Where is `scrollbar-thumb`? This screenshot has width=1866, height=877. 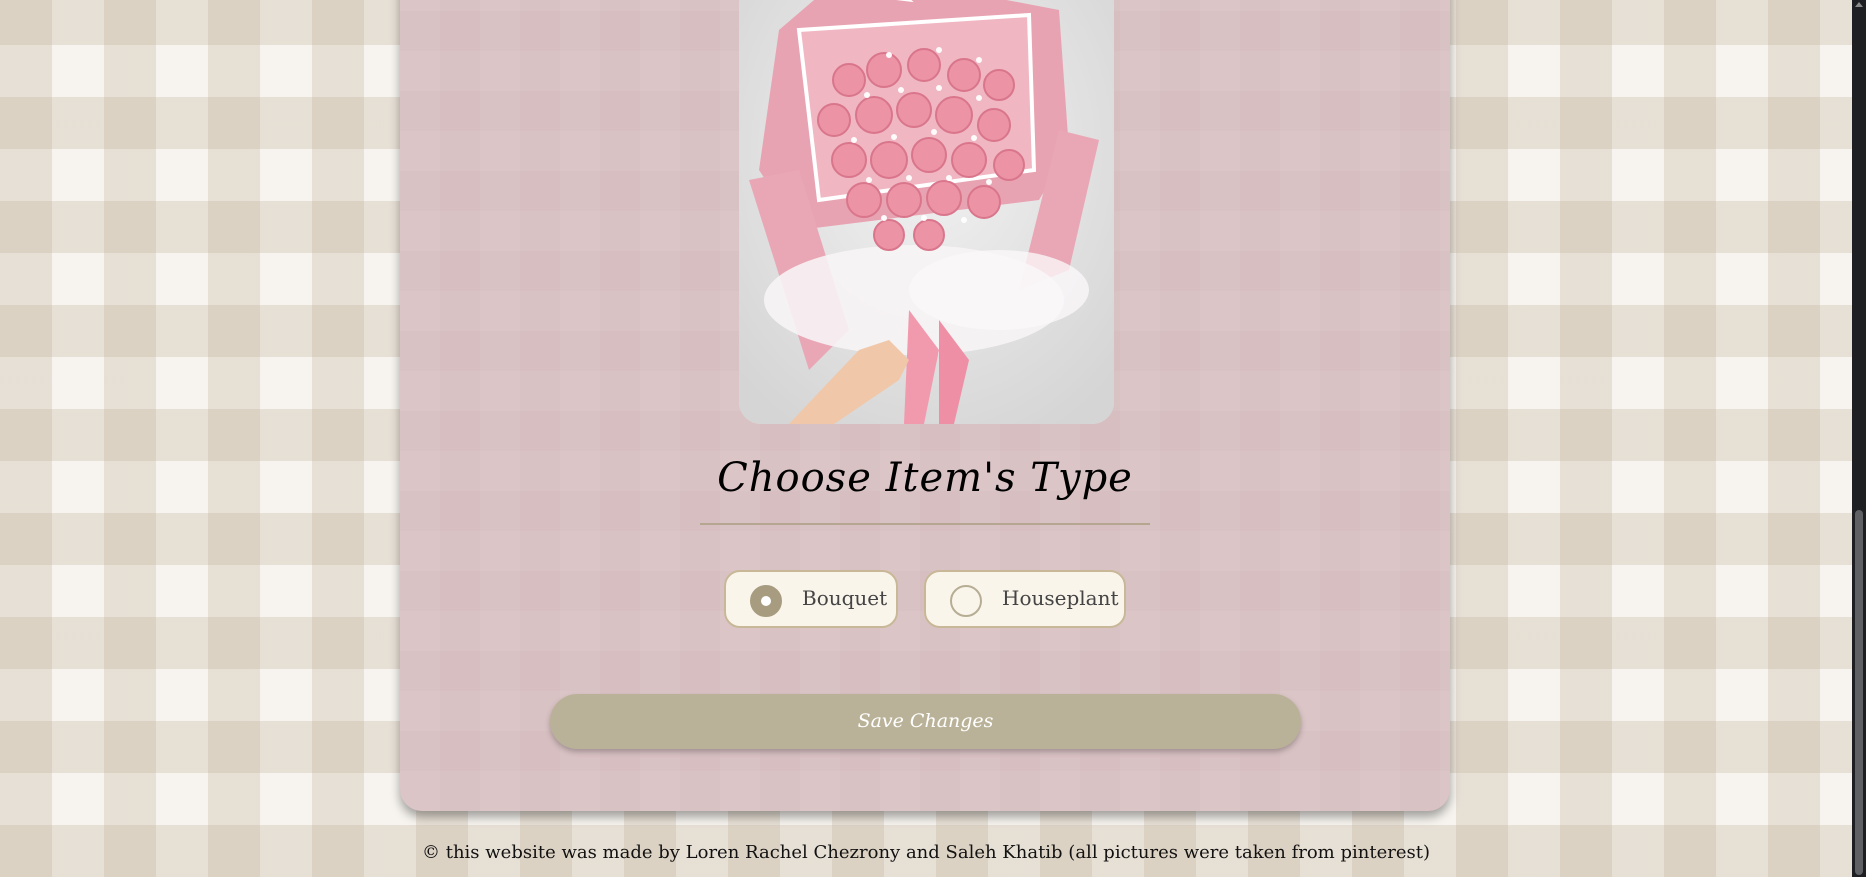 scrollbar-thumb is located at coordinates (1859, 692).